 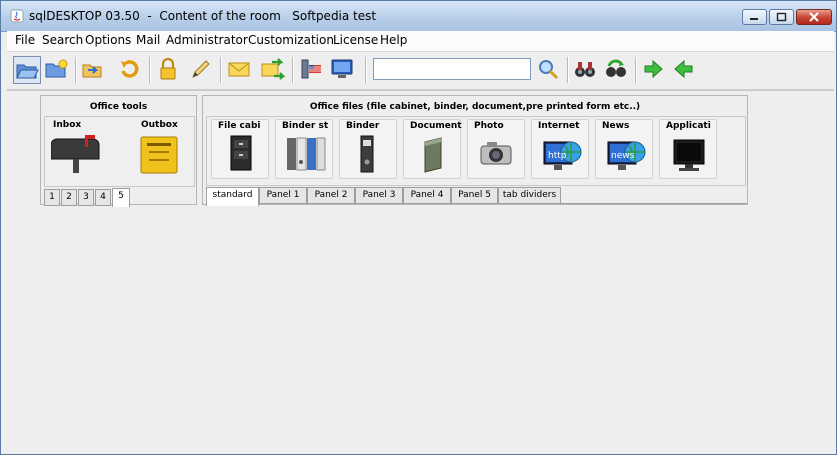 I want to click on files-tab-panel-2: Panel 2, so click(x=331, y=195).